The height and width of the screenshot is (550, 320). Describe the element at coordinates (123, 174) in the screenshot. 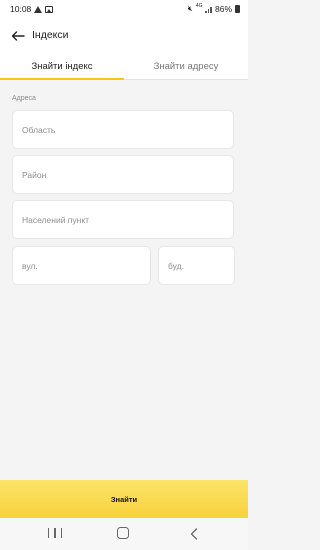

I see `district-field: Район` at that location.